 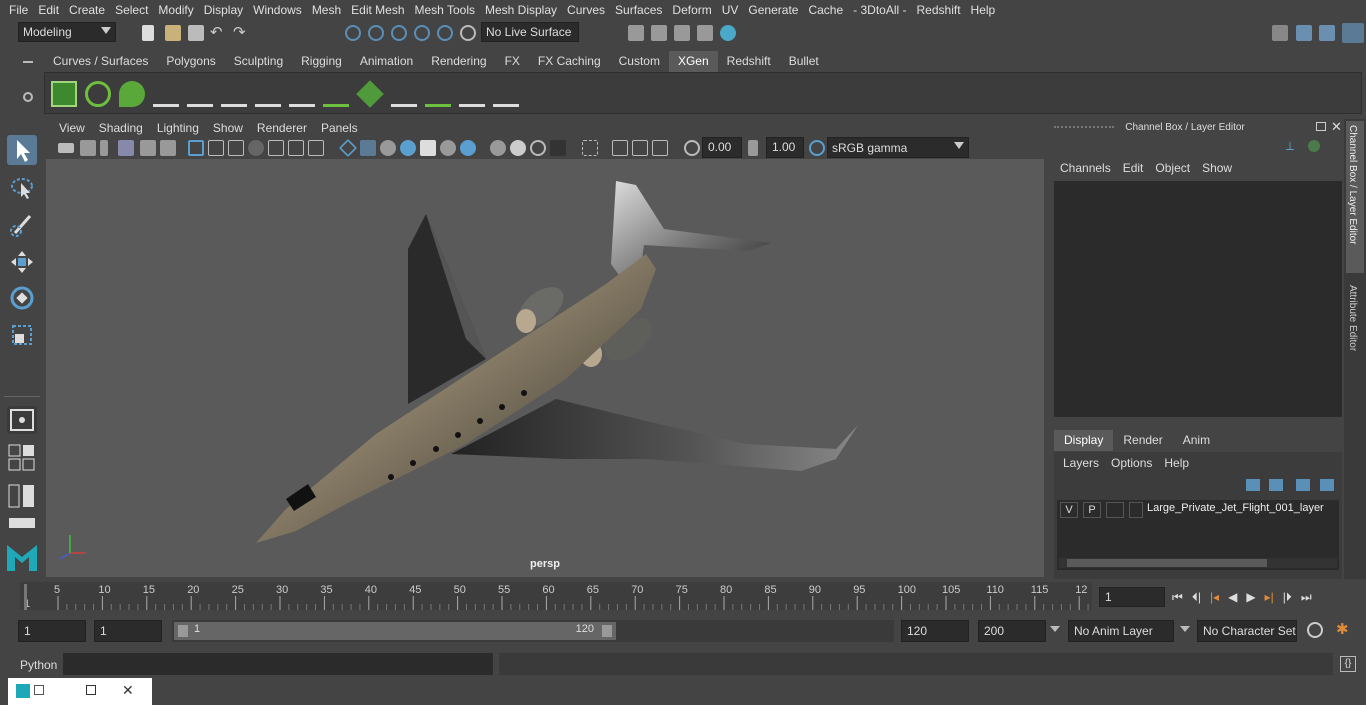 I want to click on xray-joints-icon, so click(x=620, y=148).